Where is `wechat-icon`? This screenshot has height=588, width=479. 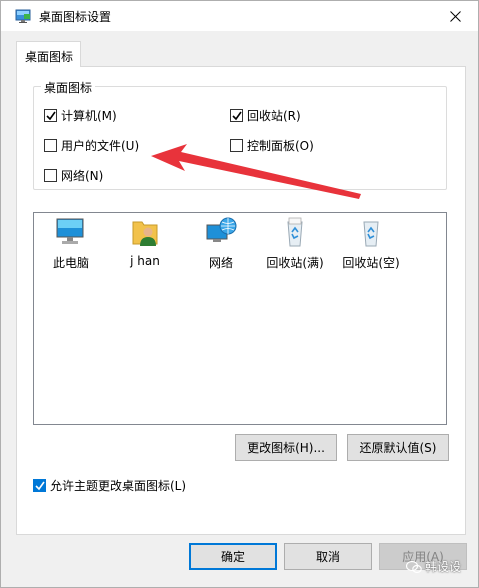
wechat-icon is located at coordinates (414, 566).